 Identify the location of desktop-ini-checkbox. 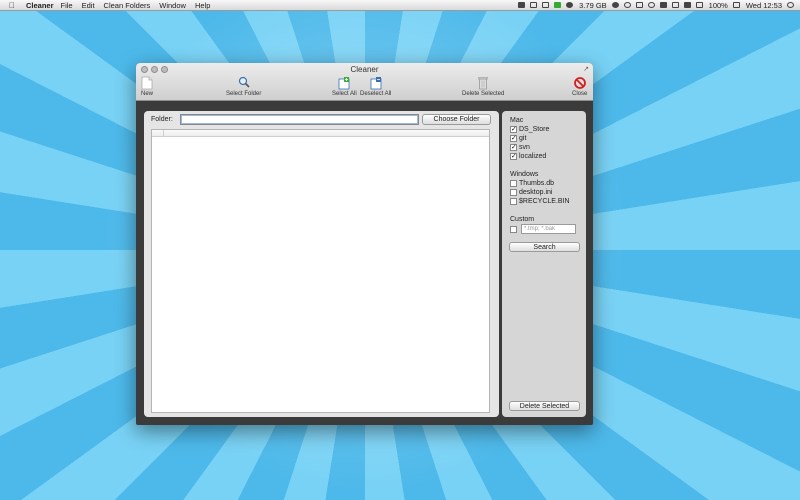
(513, 192).